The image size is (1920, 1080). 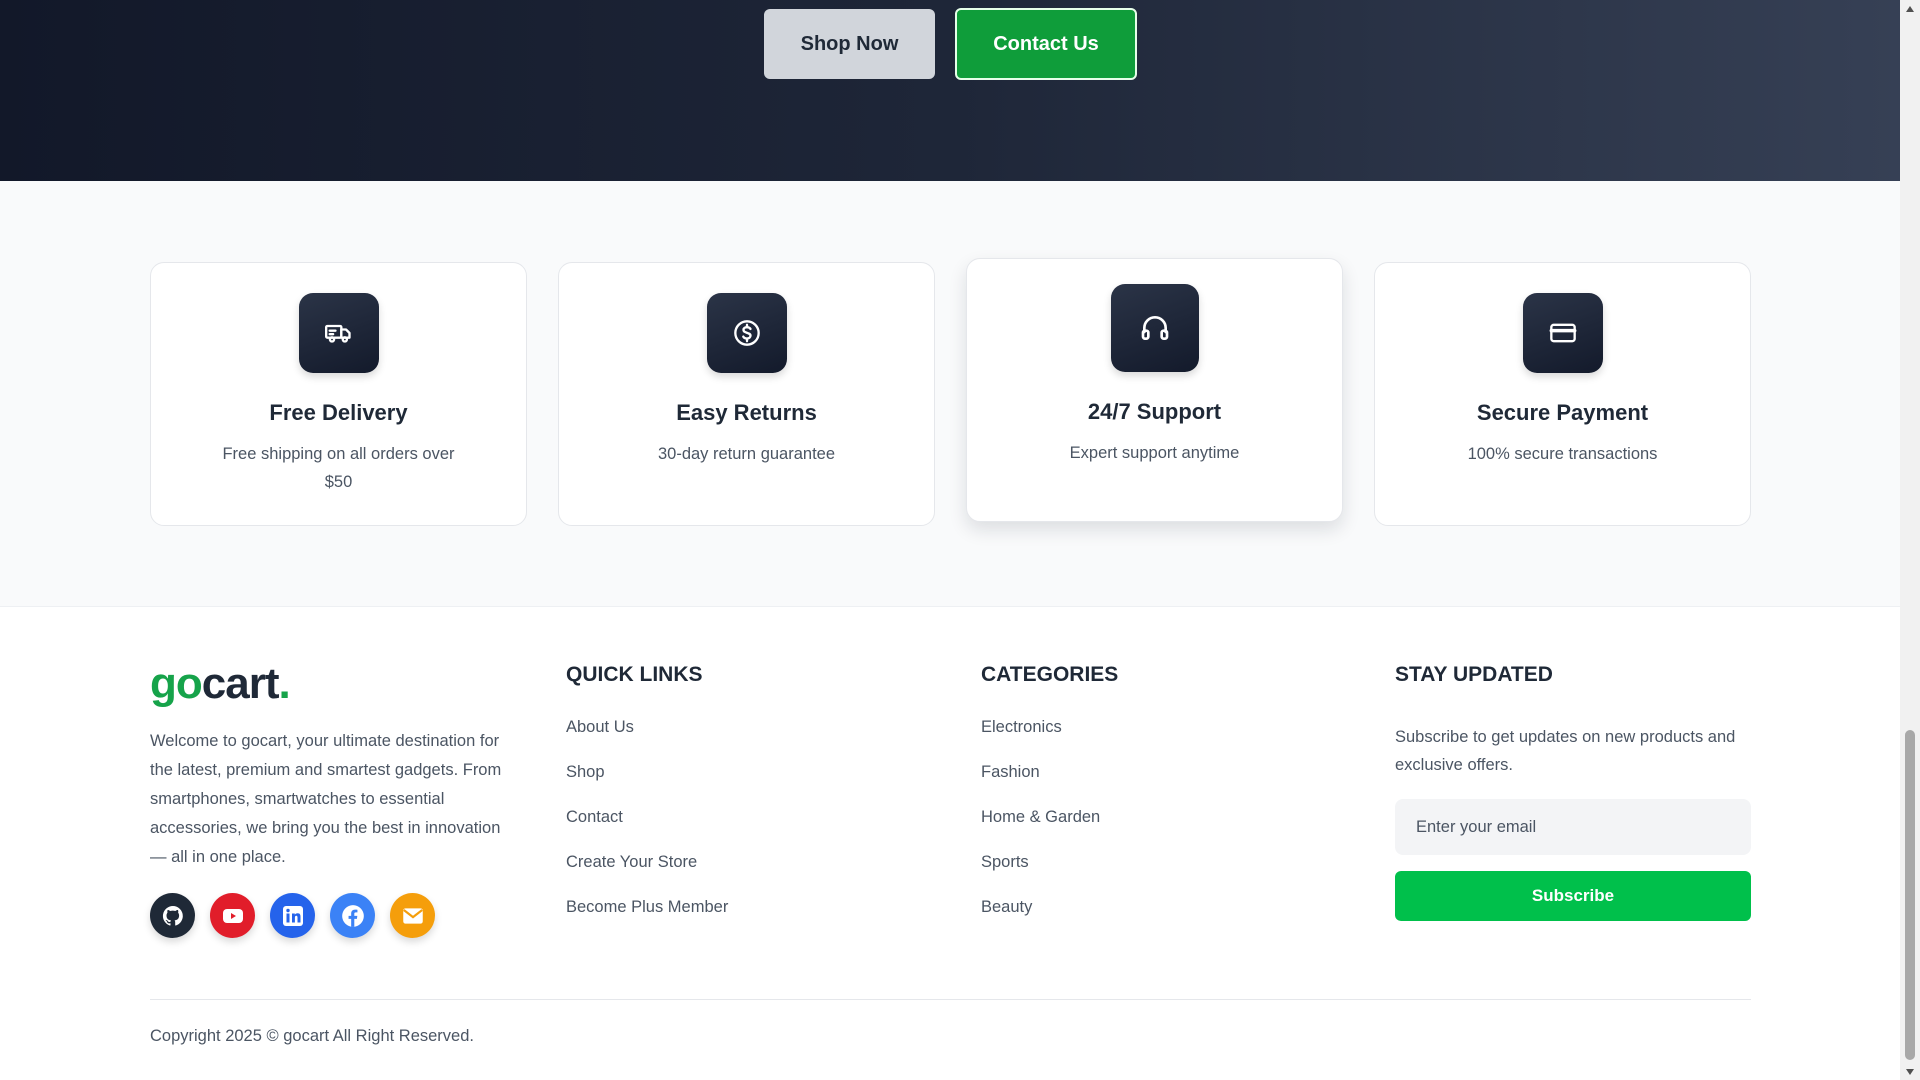 I want to click on credit-card-icon, so click(x=1562, y=333).